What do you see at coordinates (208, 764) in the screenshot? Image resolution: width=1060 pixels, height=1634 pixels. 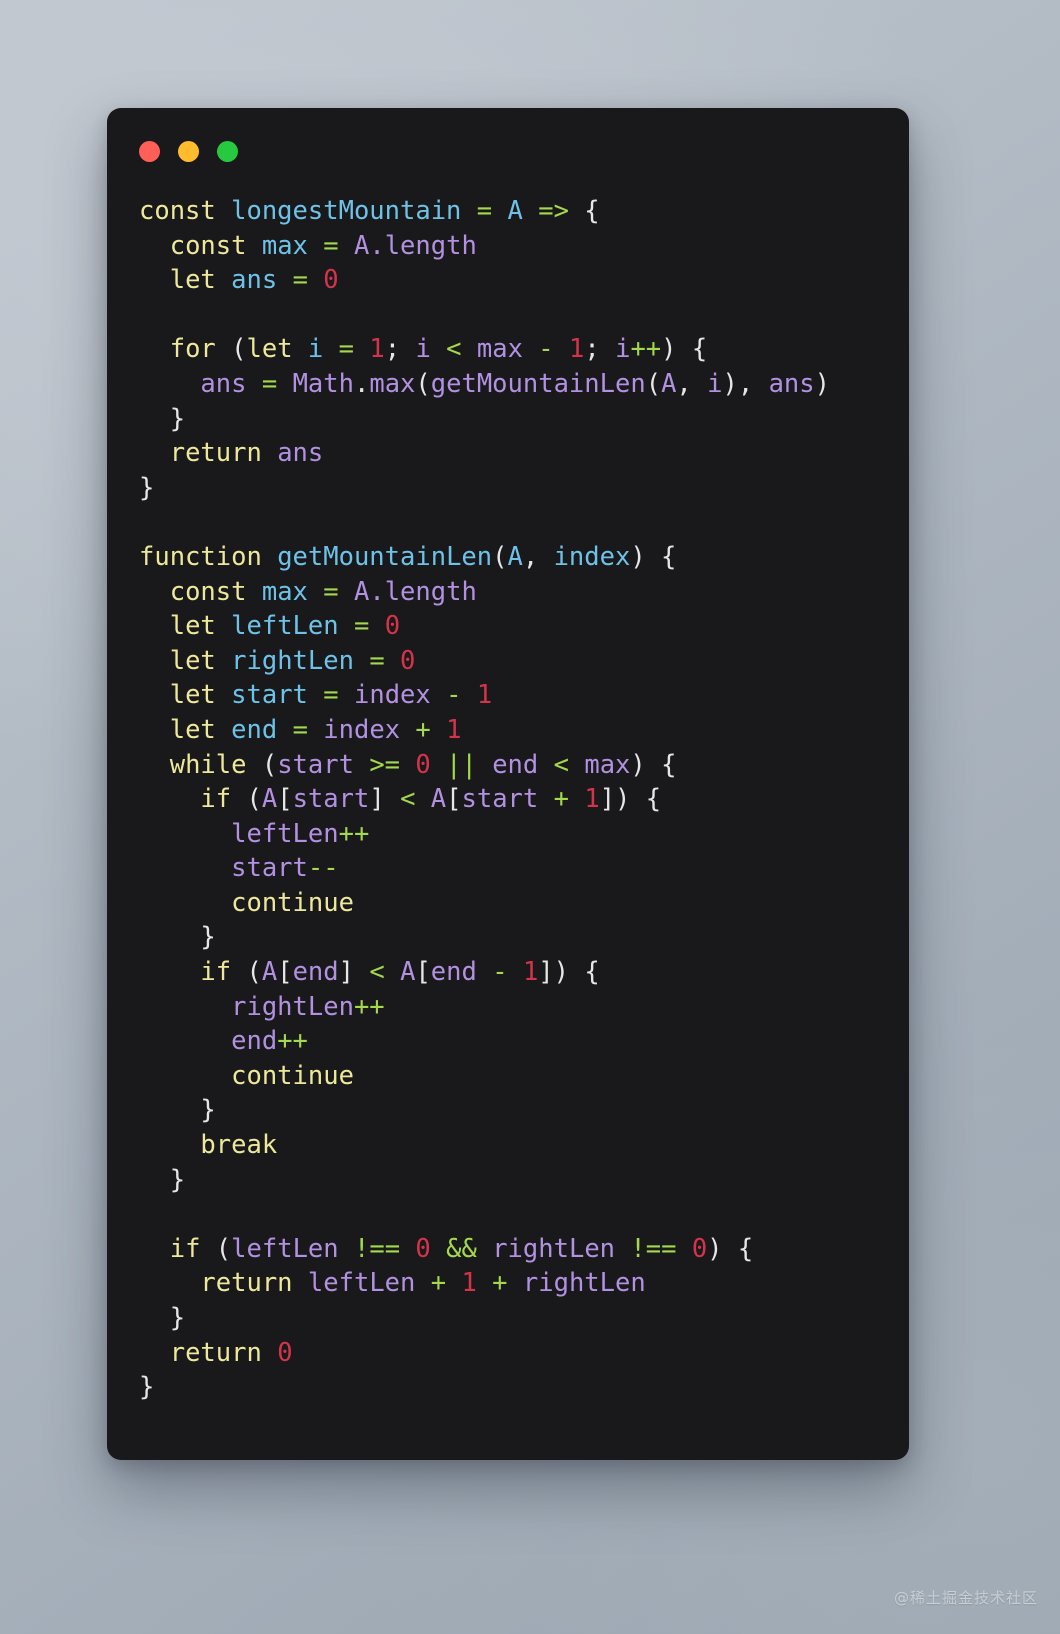 I see `code-token: while` at bounding box center [208, 764].